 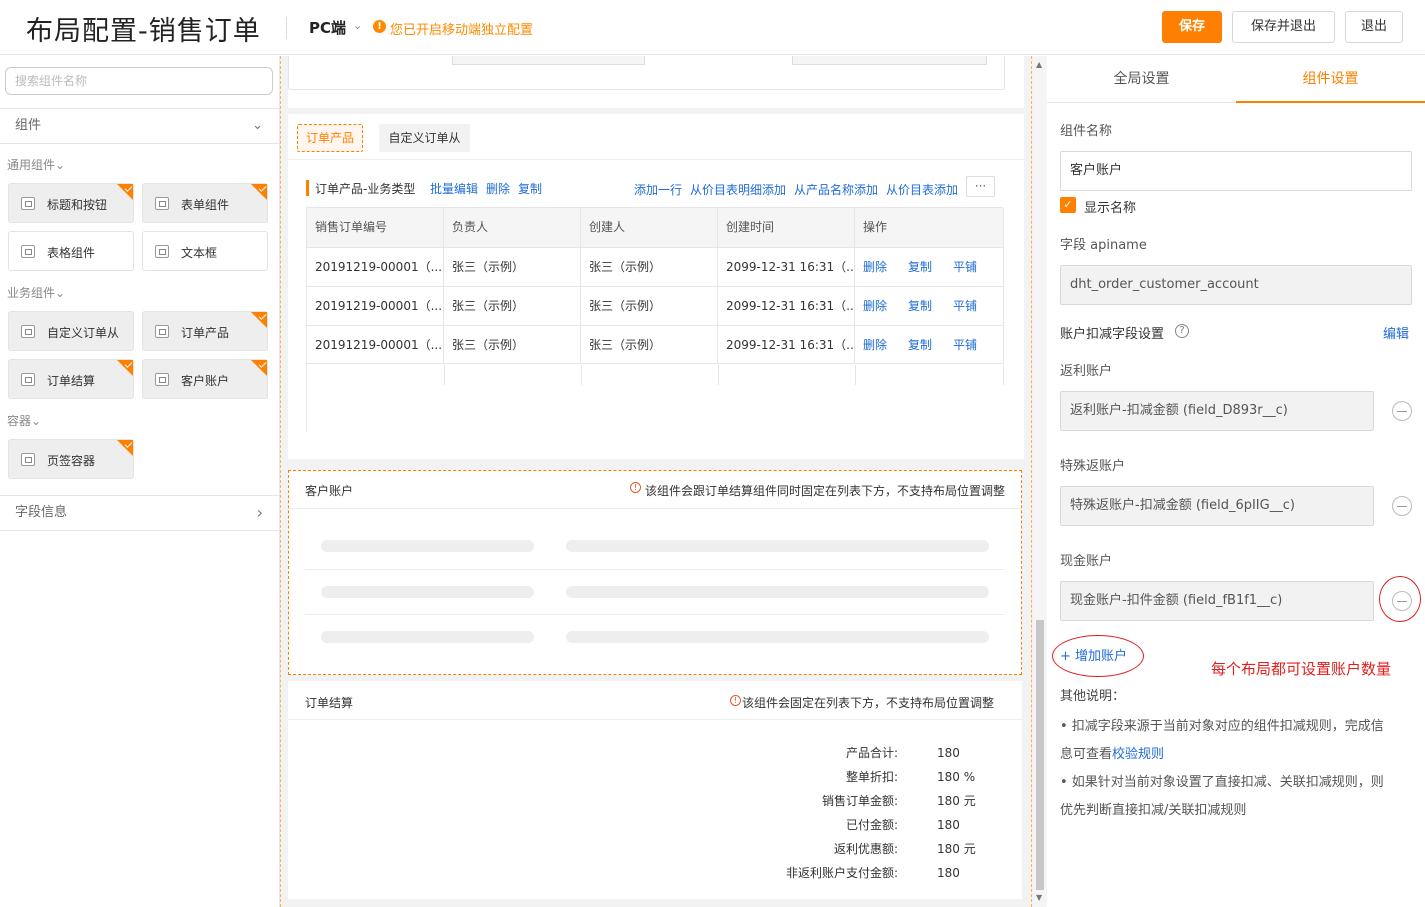 I want to click on component-textbox: 文本框, so click(x=205, y=251).